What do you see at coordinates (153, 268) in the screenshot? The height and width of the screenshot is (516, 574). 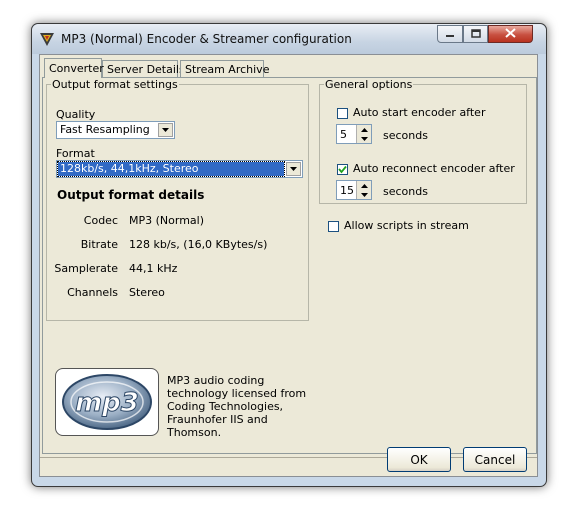 I see `detail-value-samplerate: 44,1 kHz` at bounding box center [153, 268].